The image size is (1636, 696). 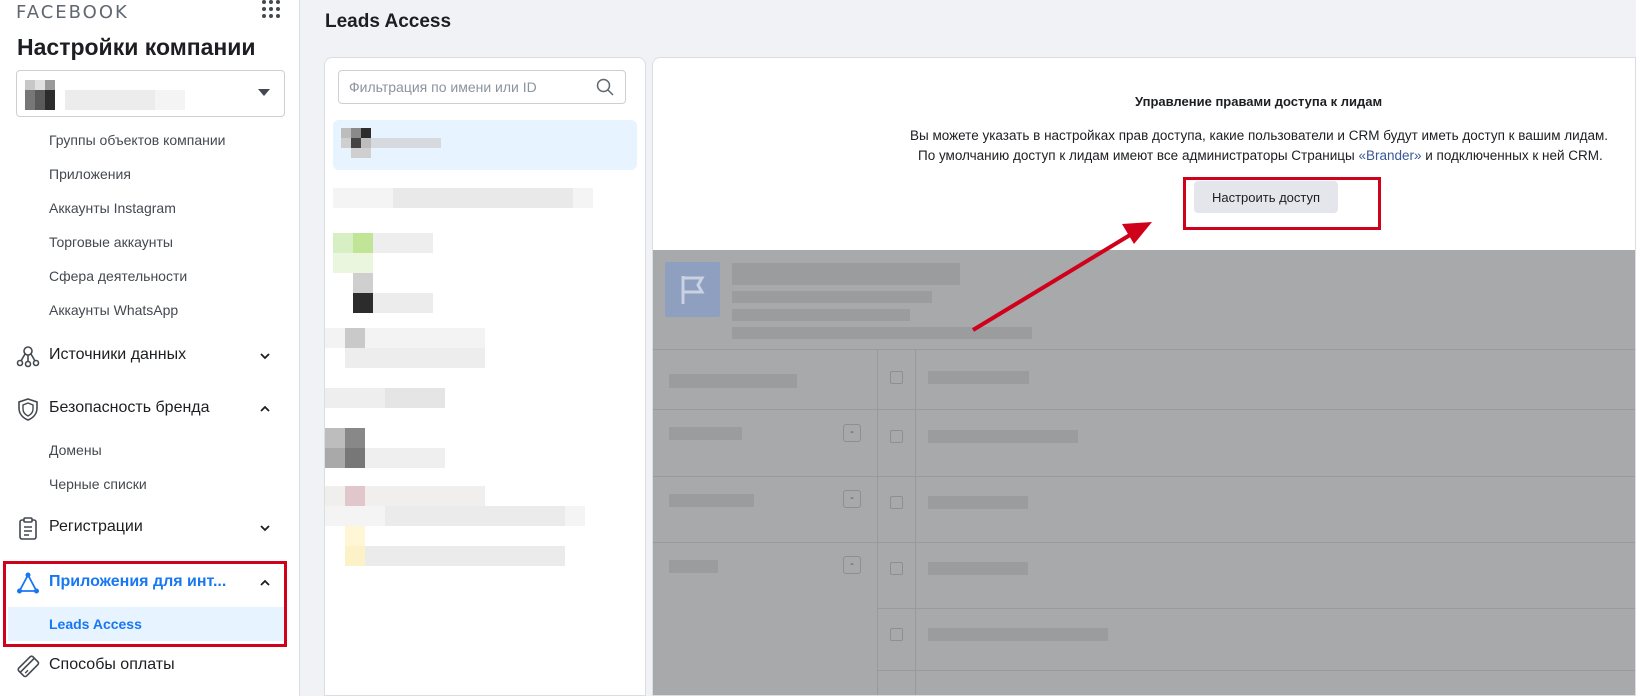 I want to click on list-item-selected, so click(x=485, y=145).